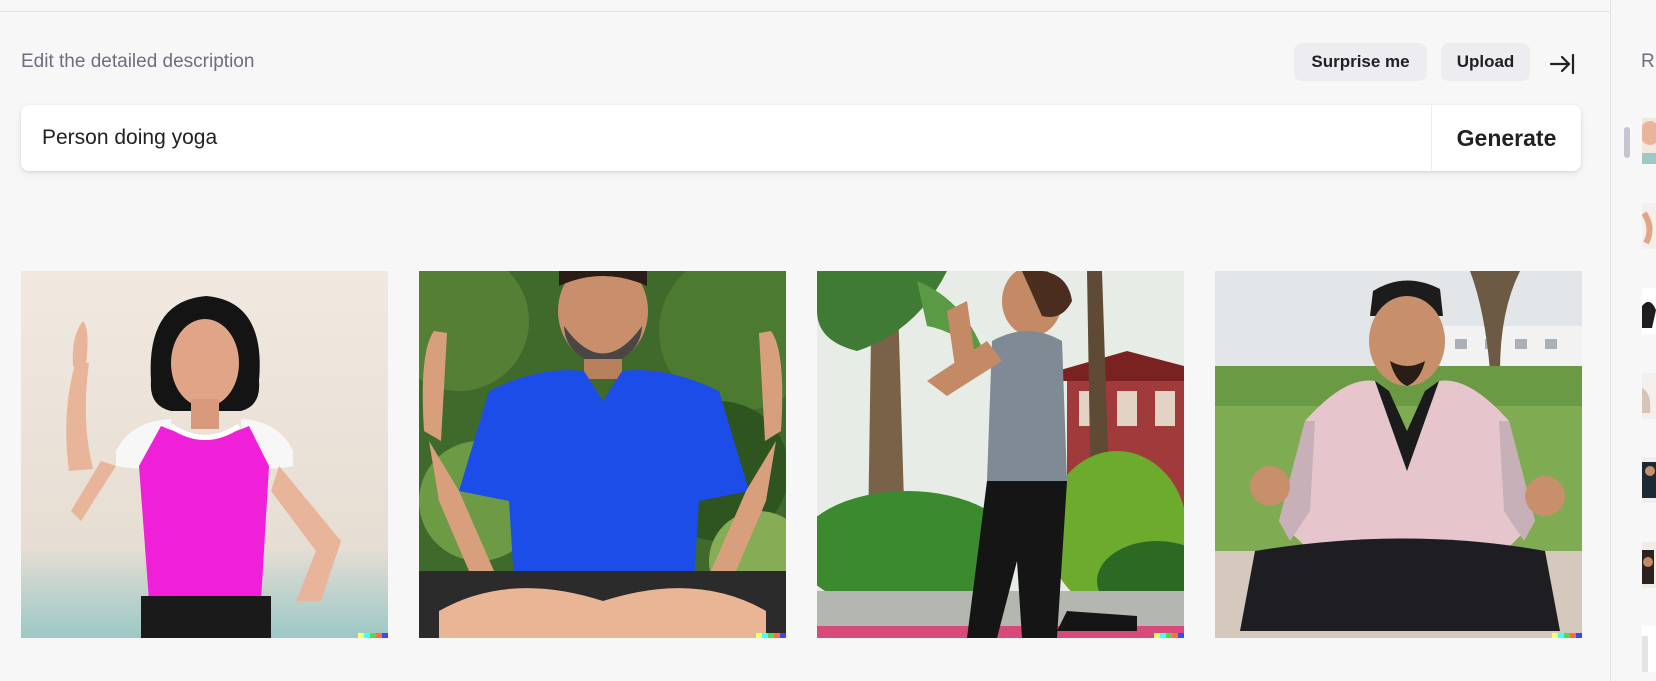 The width and height of the screenshot is (1656, 681). What do you see at coordinates (1627, 142) in the screenshot?
I see `scrollbar` at bounding box center [1627, 142].